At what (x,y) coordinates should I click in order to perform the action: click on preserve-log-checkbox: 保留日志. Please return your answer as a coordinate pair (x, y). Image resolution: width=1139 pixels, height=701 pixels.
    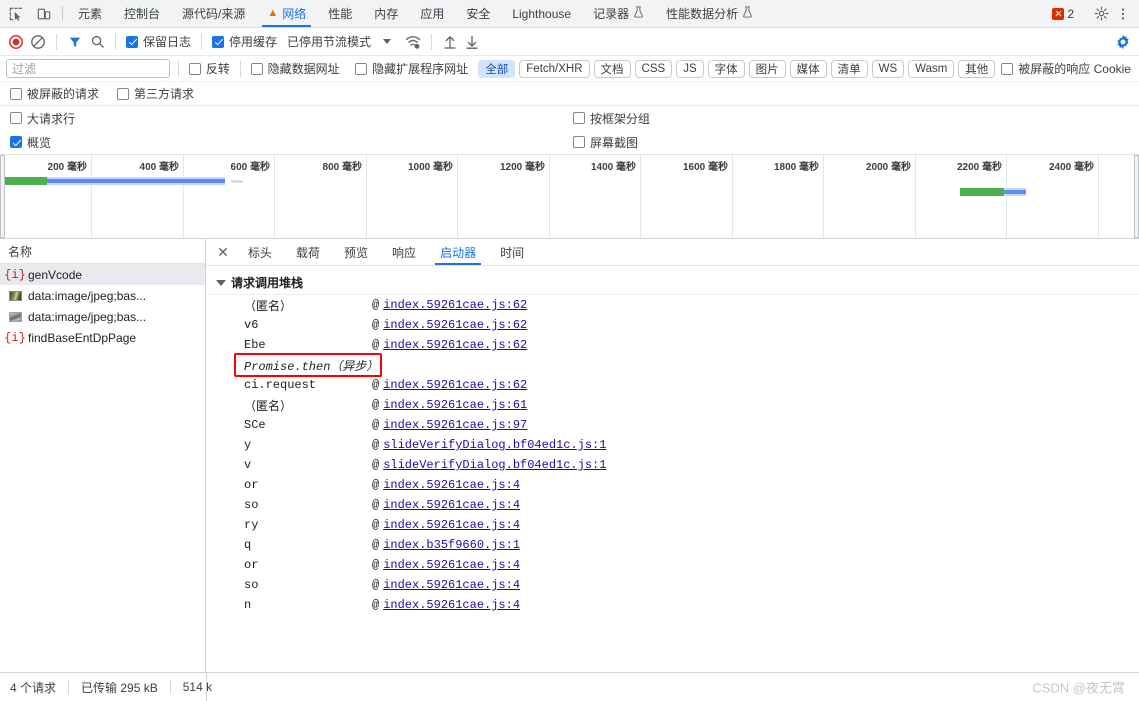
    Looking at the image, I should click on (158, 41).